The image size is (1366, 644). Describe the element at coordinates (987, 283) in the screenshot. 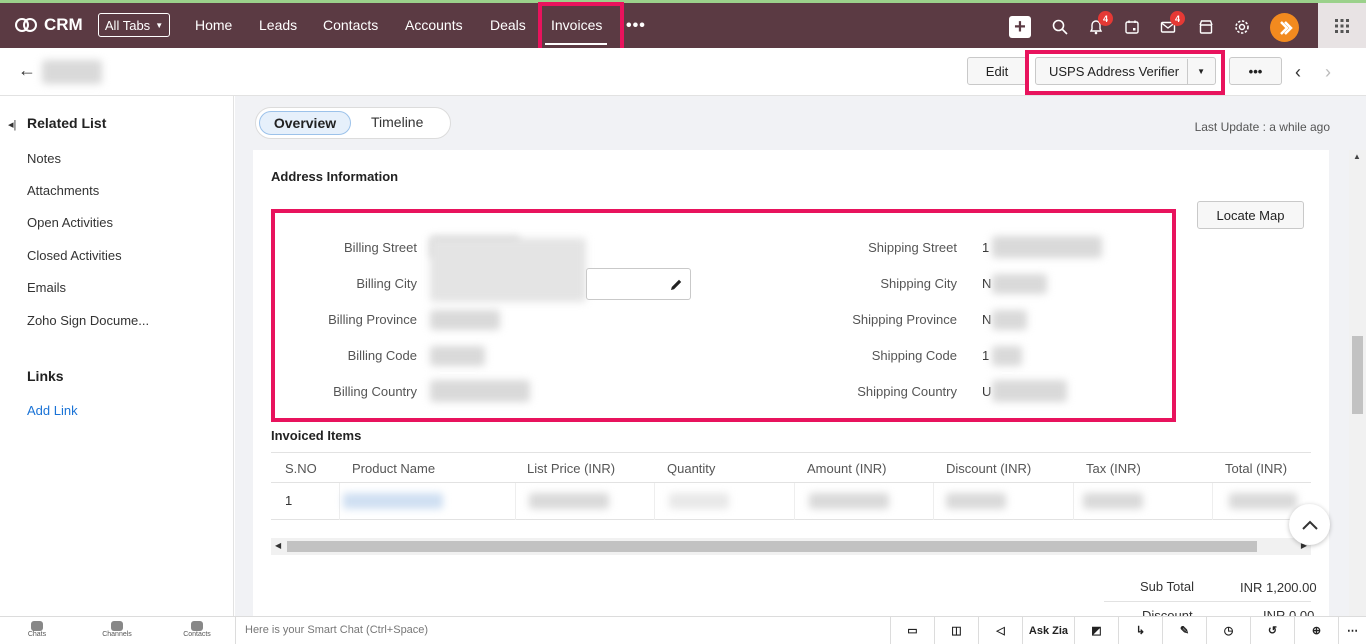

I see `shipping-city-value-prefix: N` at that location.